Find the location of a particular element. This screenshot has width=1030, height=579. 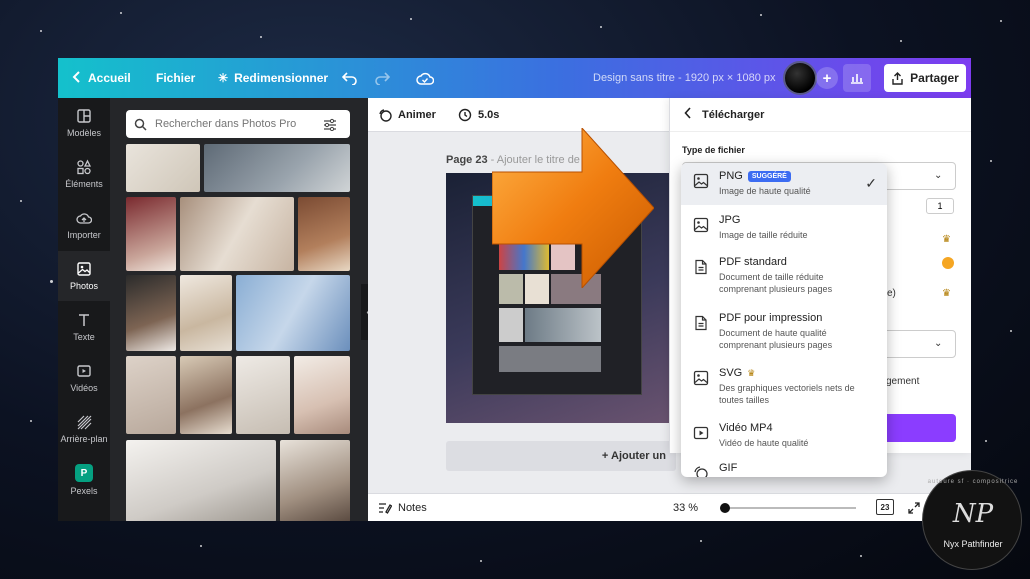

option-description: comprenant plusieurs pages is located at coordinates (776, 289).